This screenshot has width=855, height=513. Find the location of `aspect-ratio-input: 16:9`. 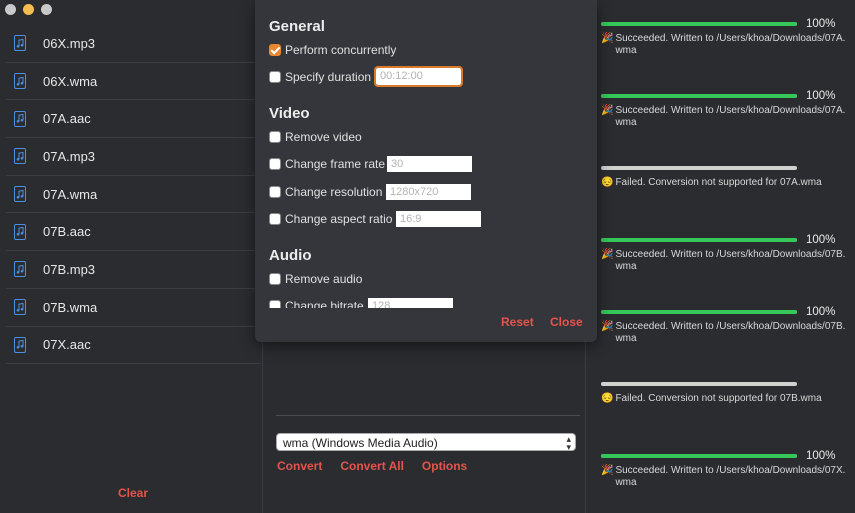

aspect-ratio-input: 16:9 is located at coordinates (438, 219).